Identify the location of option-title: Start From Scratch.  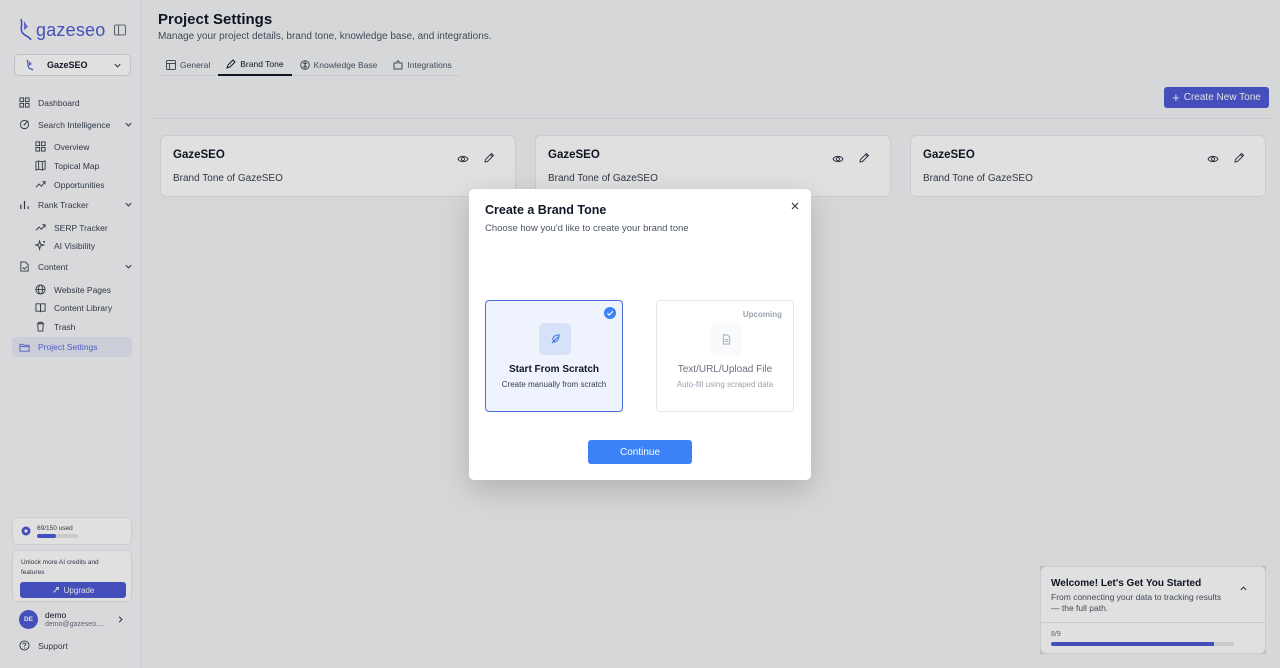
(554, 369).